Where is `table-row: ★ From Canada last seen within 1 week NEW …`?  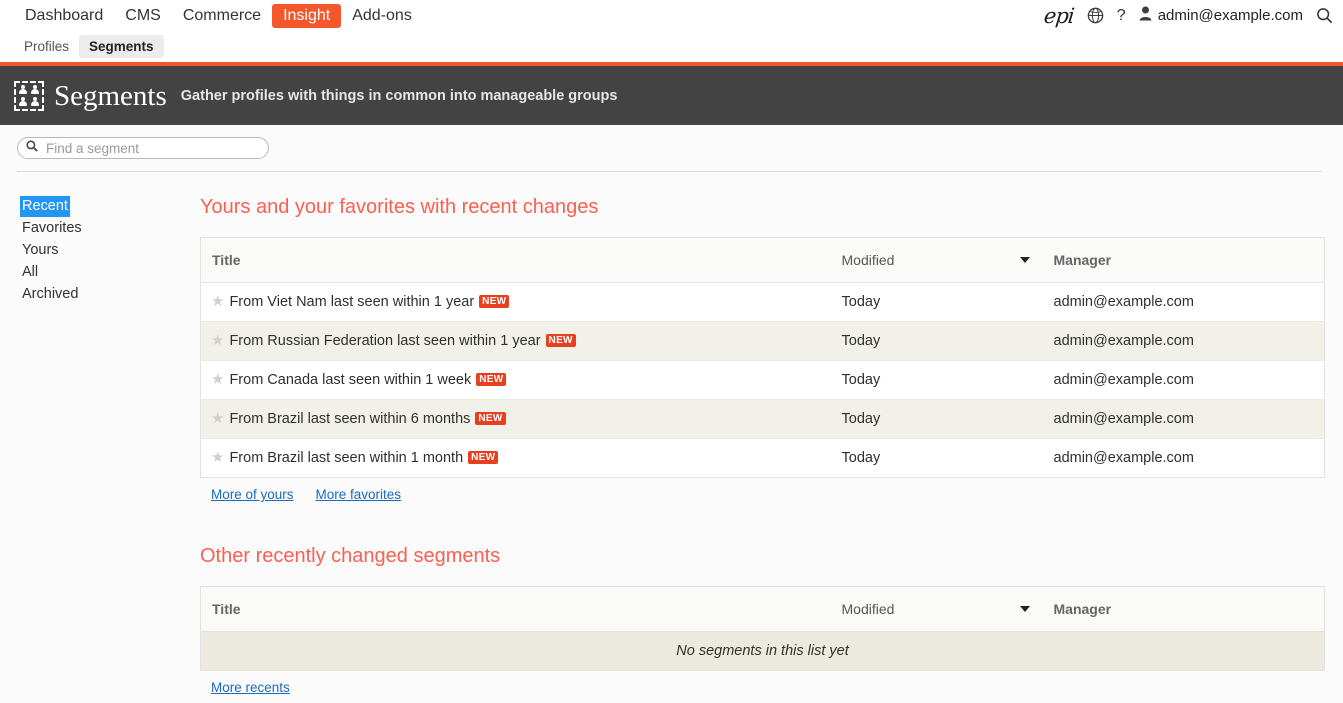 table-row: ★ From Canada last seen within 1 week NEW … is located at coordinates (762, 380).